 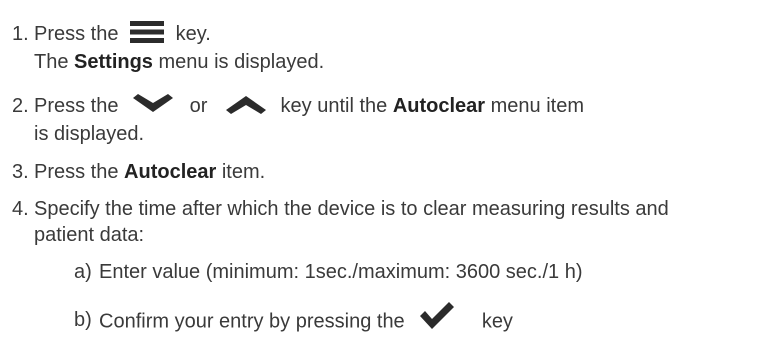 What do you see at coordinates (193, 34) in the screenshot?
I see `step-1-text-after: key.` at bounding box center [193, 34].